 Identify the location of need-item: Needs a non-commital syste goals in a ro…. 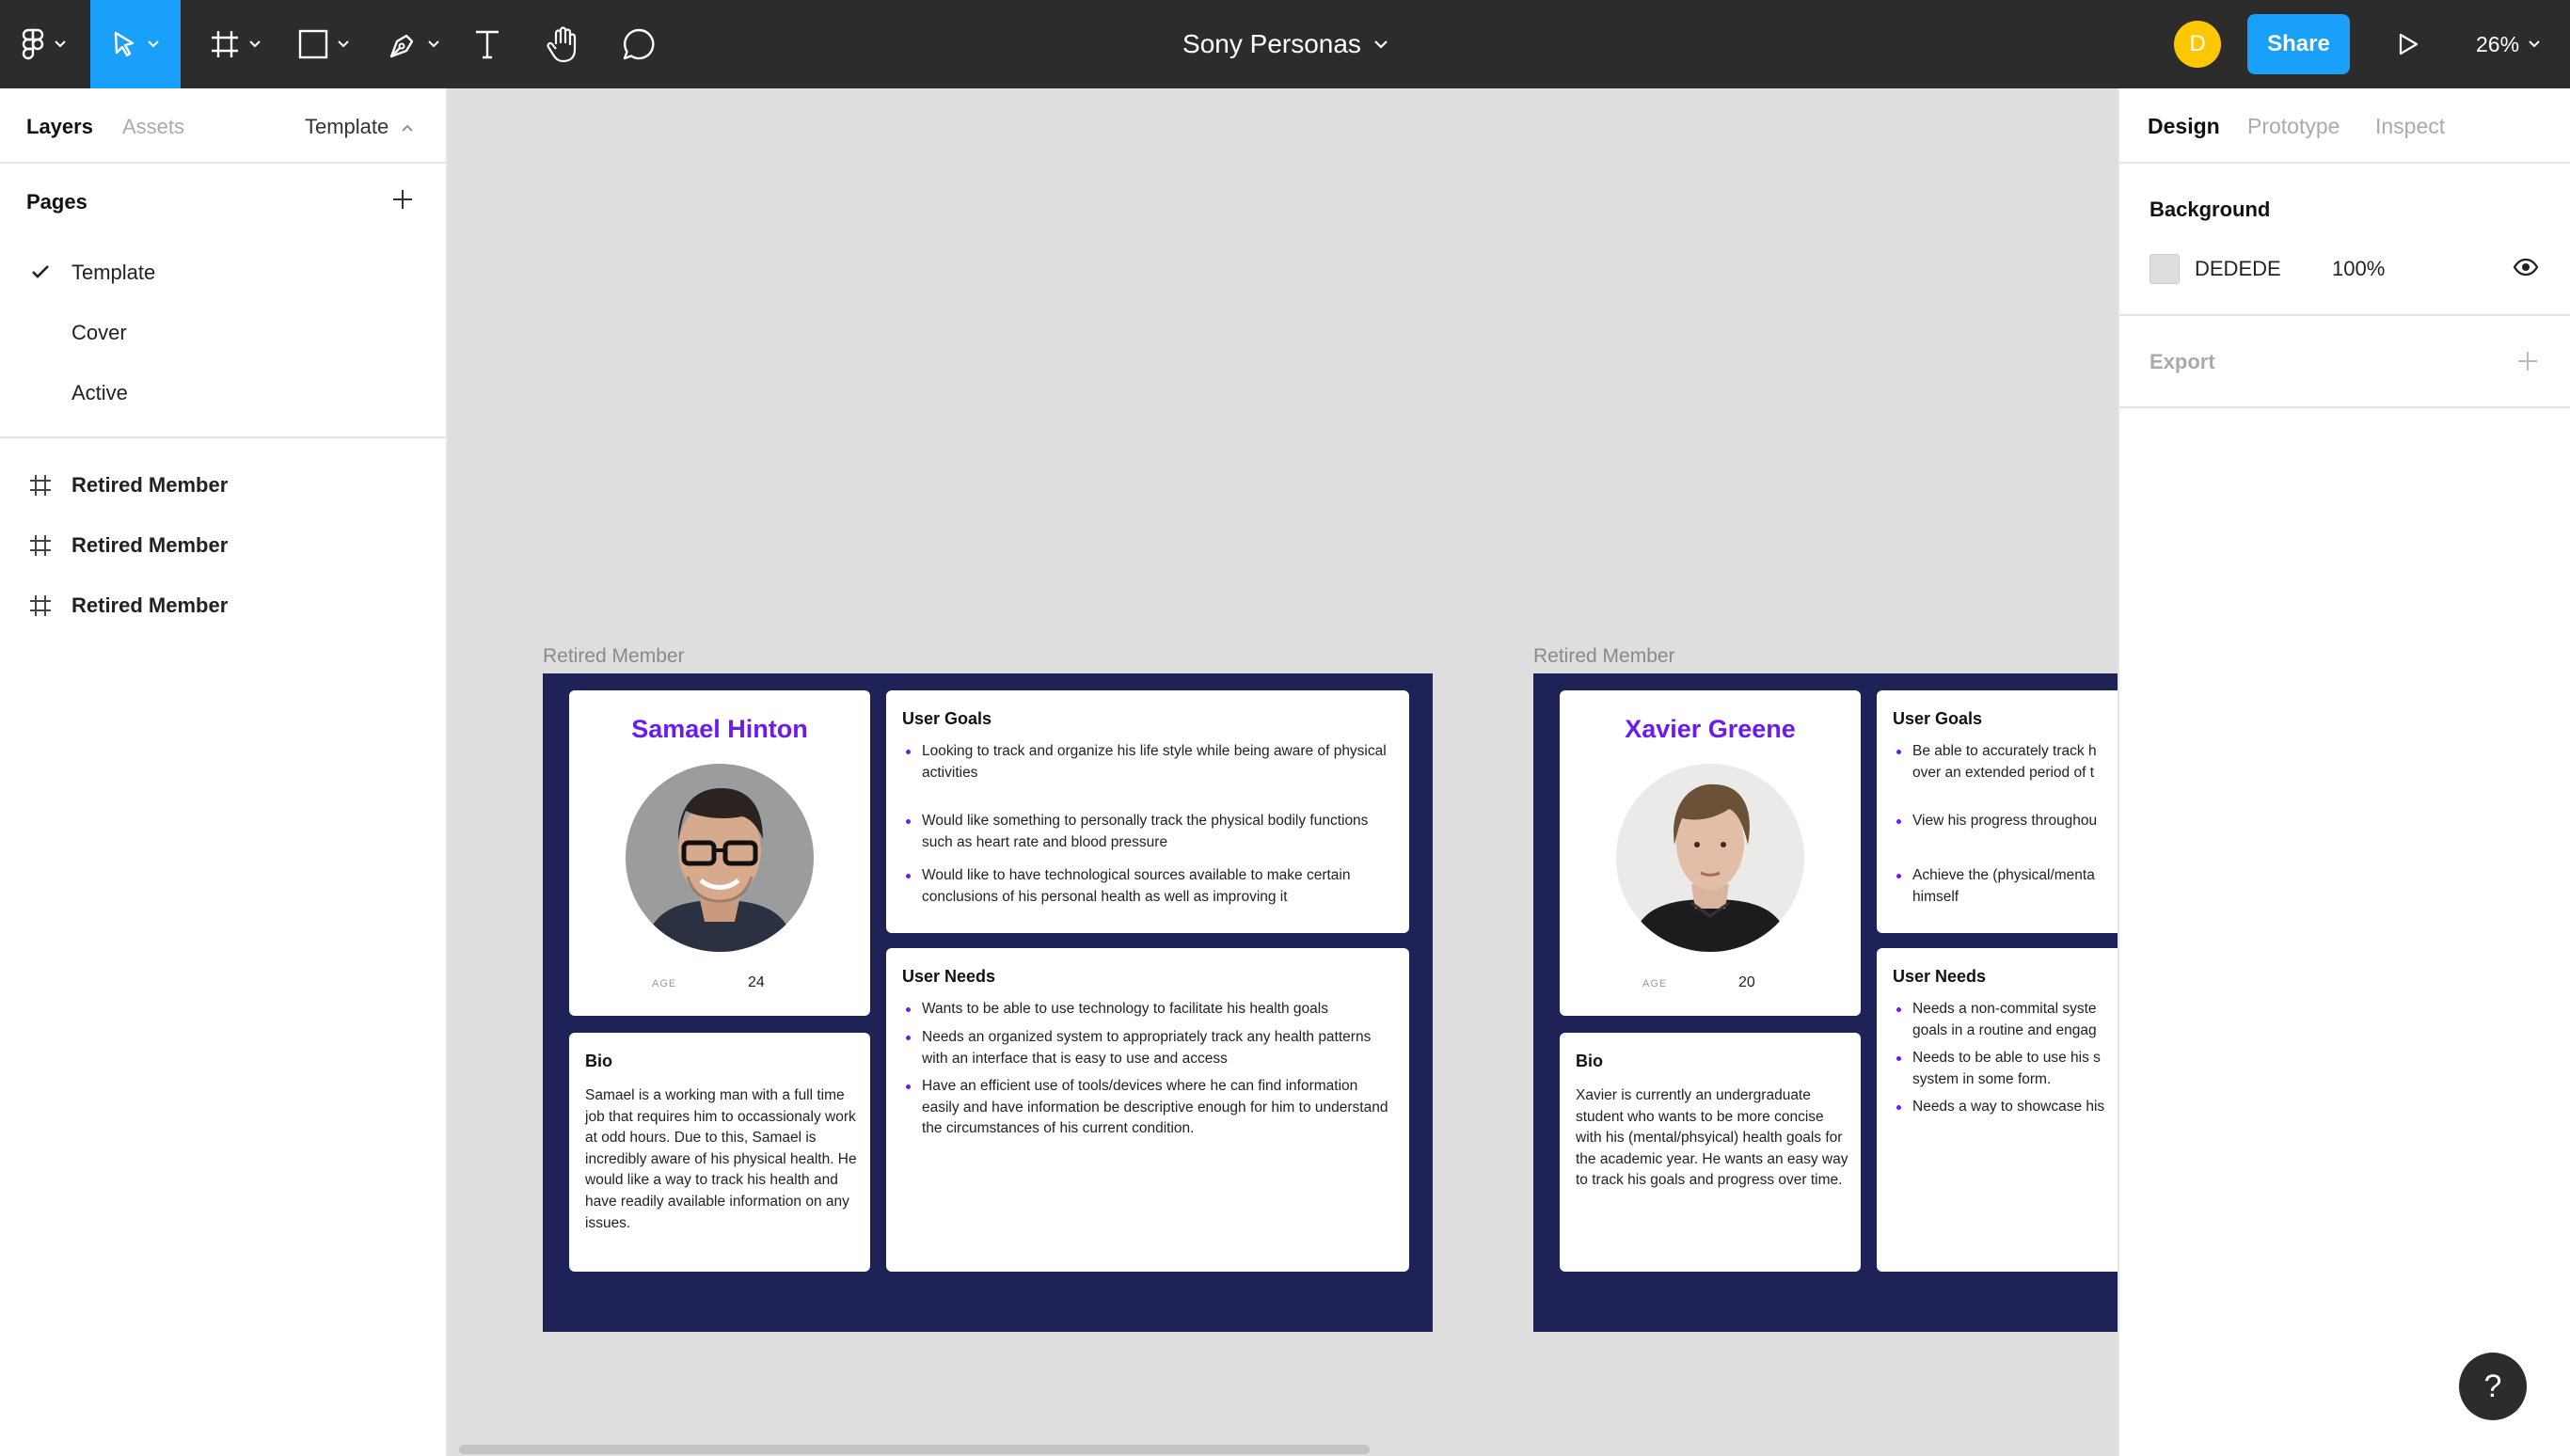
(2005, 1020).